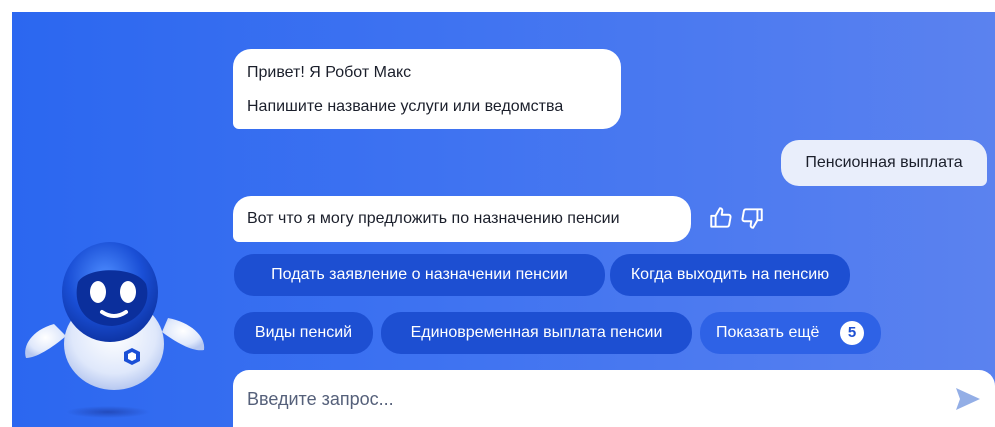 The image size is (995, 427). What do you see at coordinates (405, 106) in the screenshot?
I see `bot-greeting-line2: Напишите название услуги или ведомства` at bounding box center [405, 106].